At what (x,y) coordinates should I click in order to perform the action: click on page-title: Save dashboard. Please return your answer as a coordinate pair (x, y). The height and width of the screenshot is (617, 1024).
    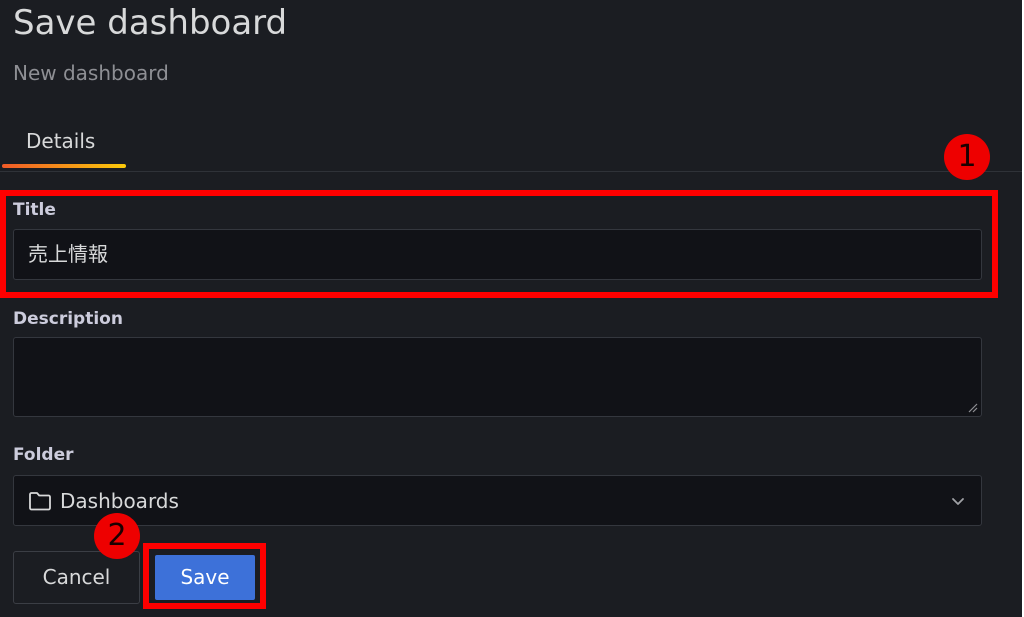
    Looking at the image, I should click on (150, 23).